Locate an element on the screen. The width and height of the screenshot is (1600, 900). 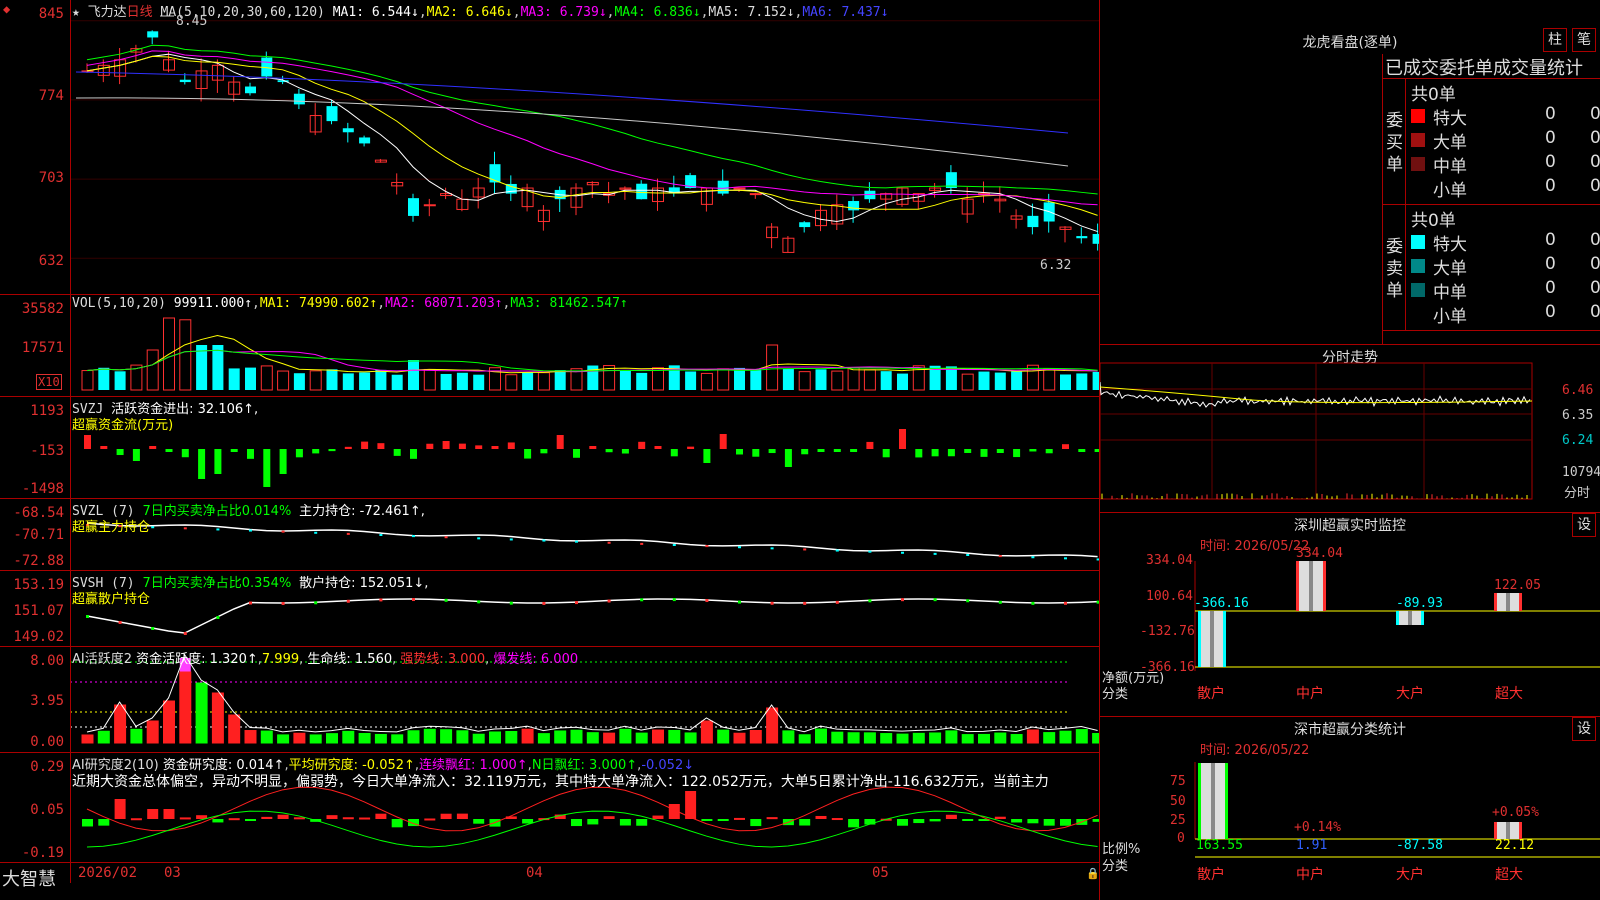
period-label: 日线 is located at coordinates (140, 12).